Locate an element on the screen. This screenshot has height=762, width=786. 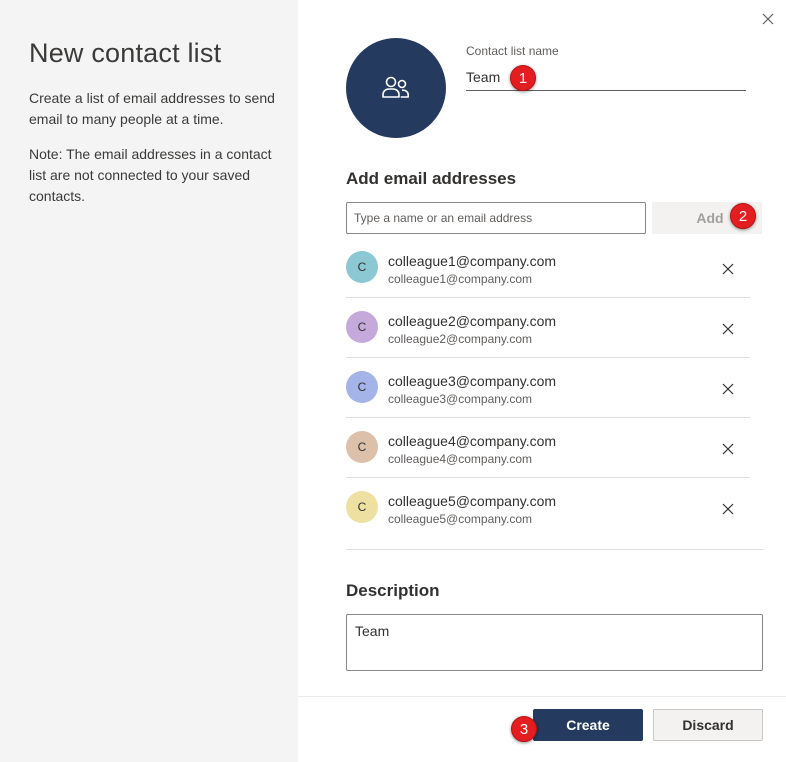
contact-list-name-label: Contact list name is located at coordinates (512, 51).